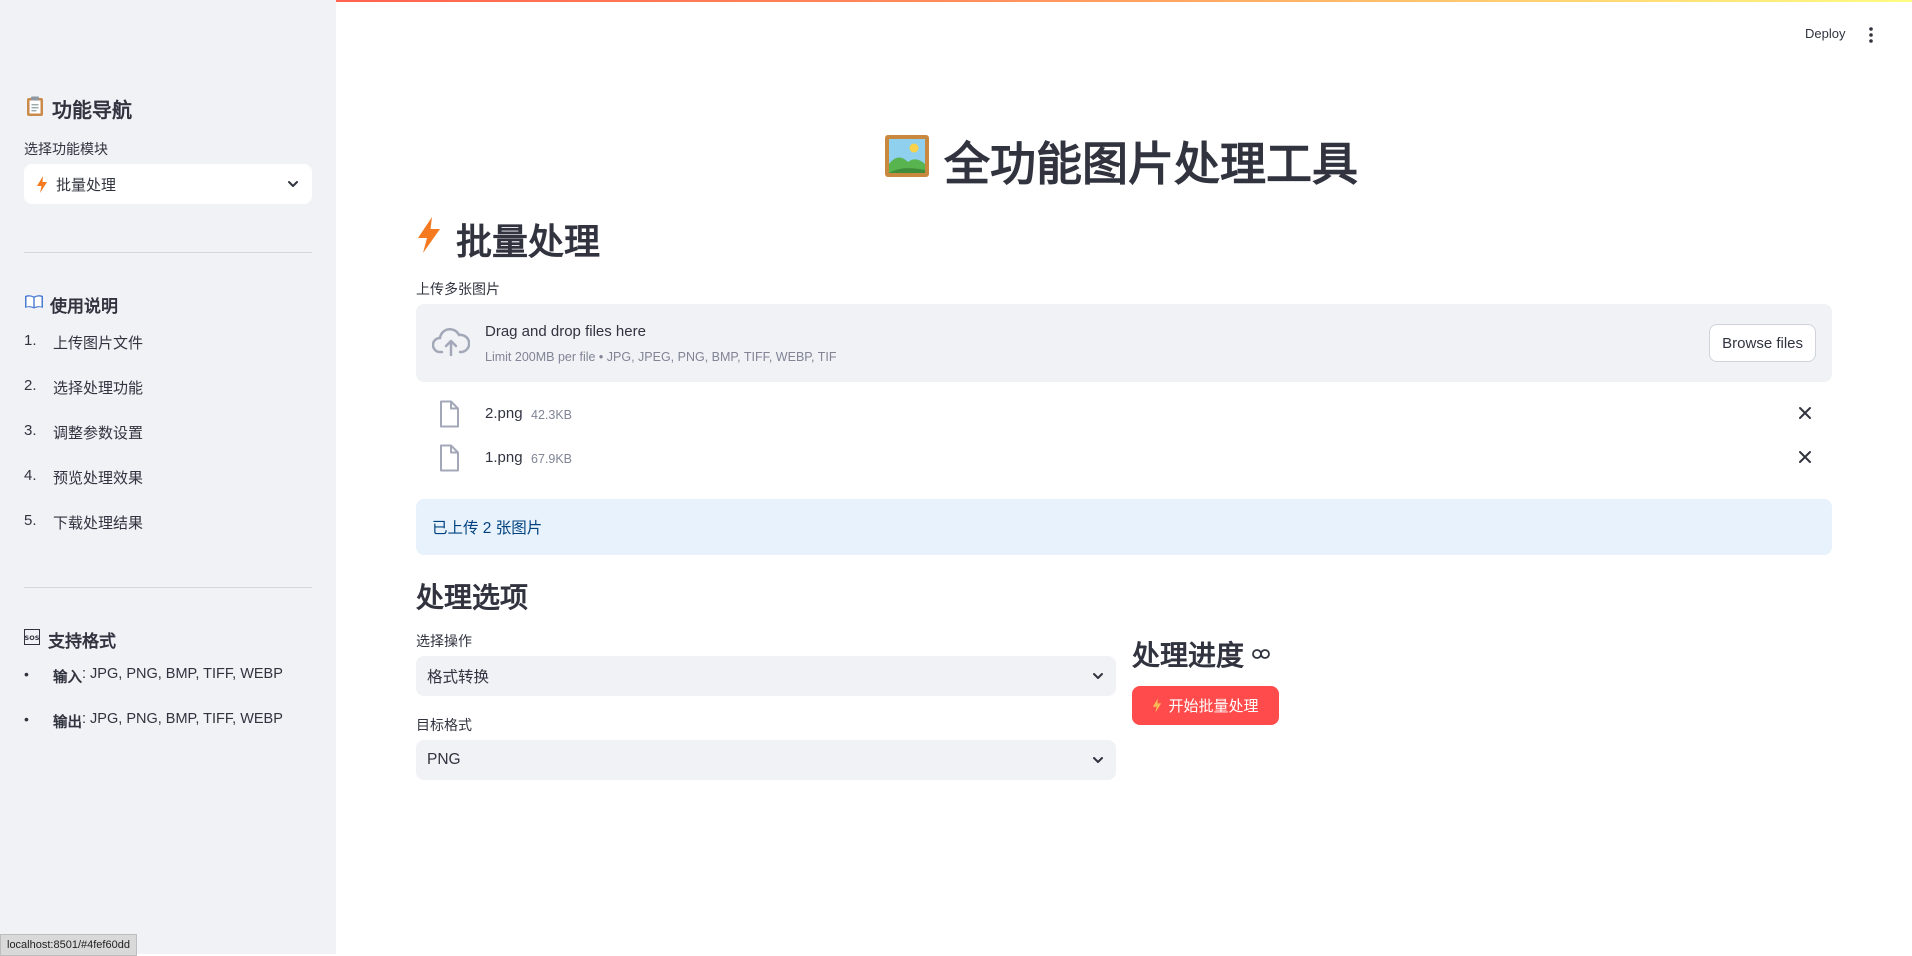  Describe the element at coordinates (552, 459) in the screenshot. I see `file-size: 67.9KB` at that location.